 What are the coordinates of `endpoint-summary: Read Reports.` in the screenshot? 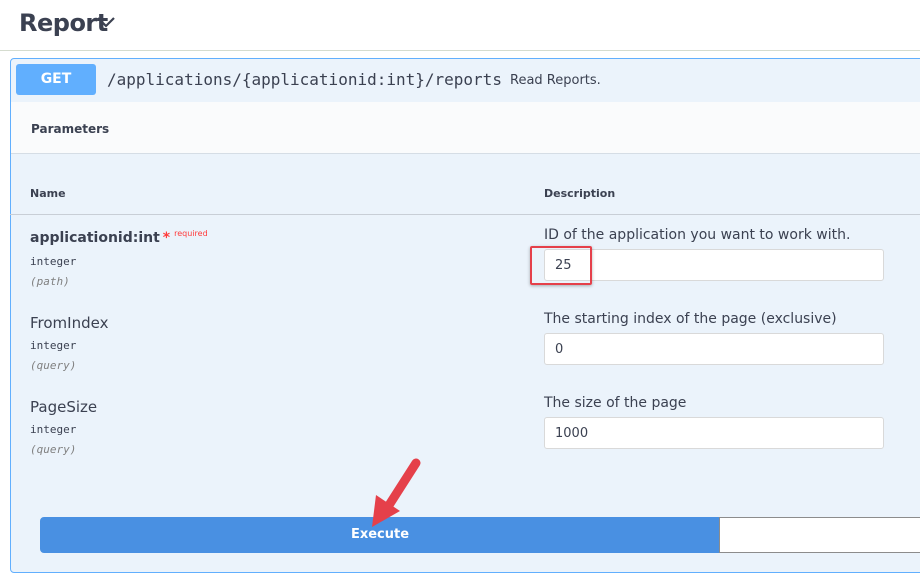 It's located at (555, 80).